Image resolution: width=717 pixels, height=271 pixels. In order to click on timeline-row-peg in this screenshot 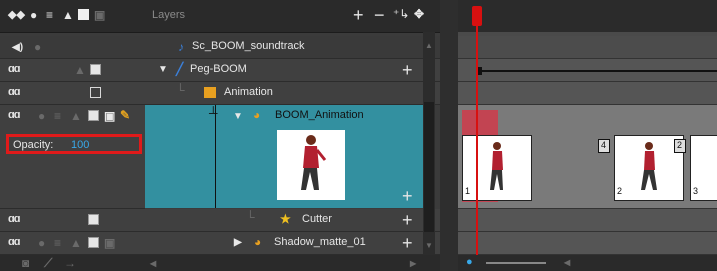, I will do `click(587, 70)`.